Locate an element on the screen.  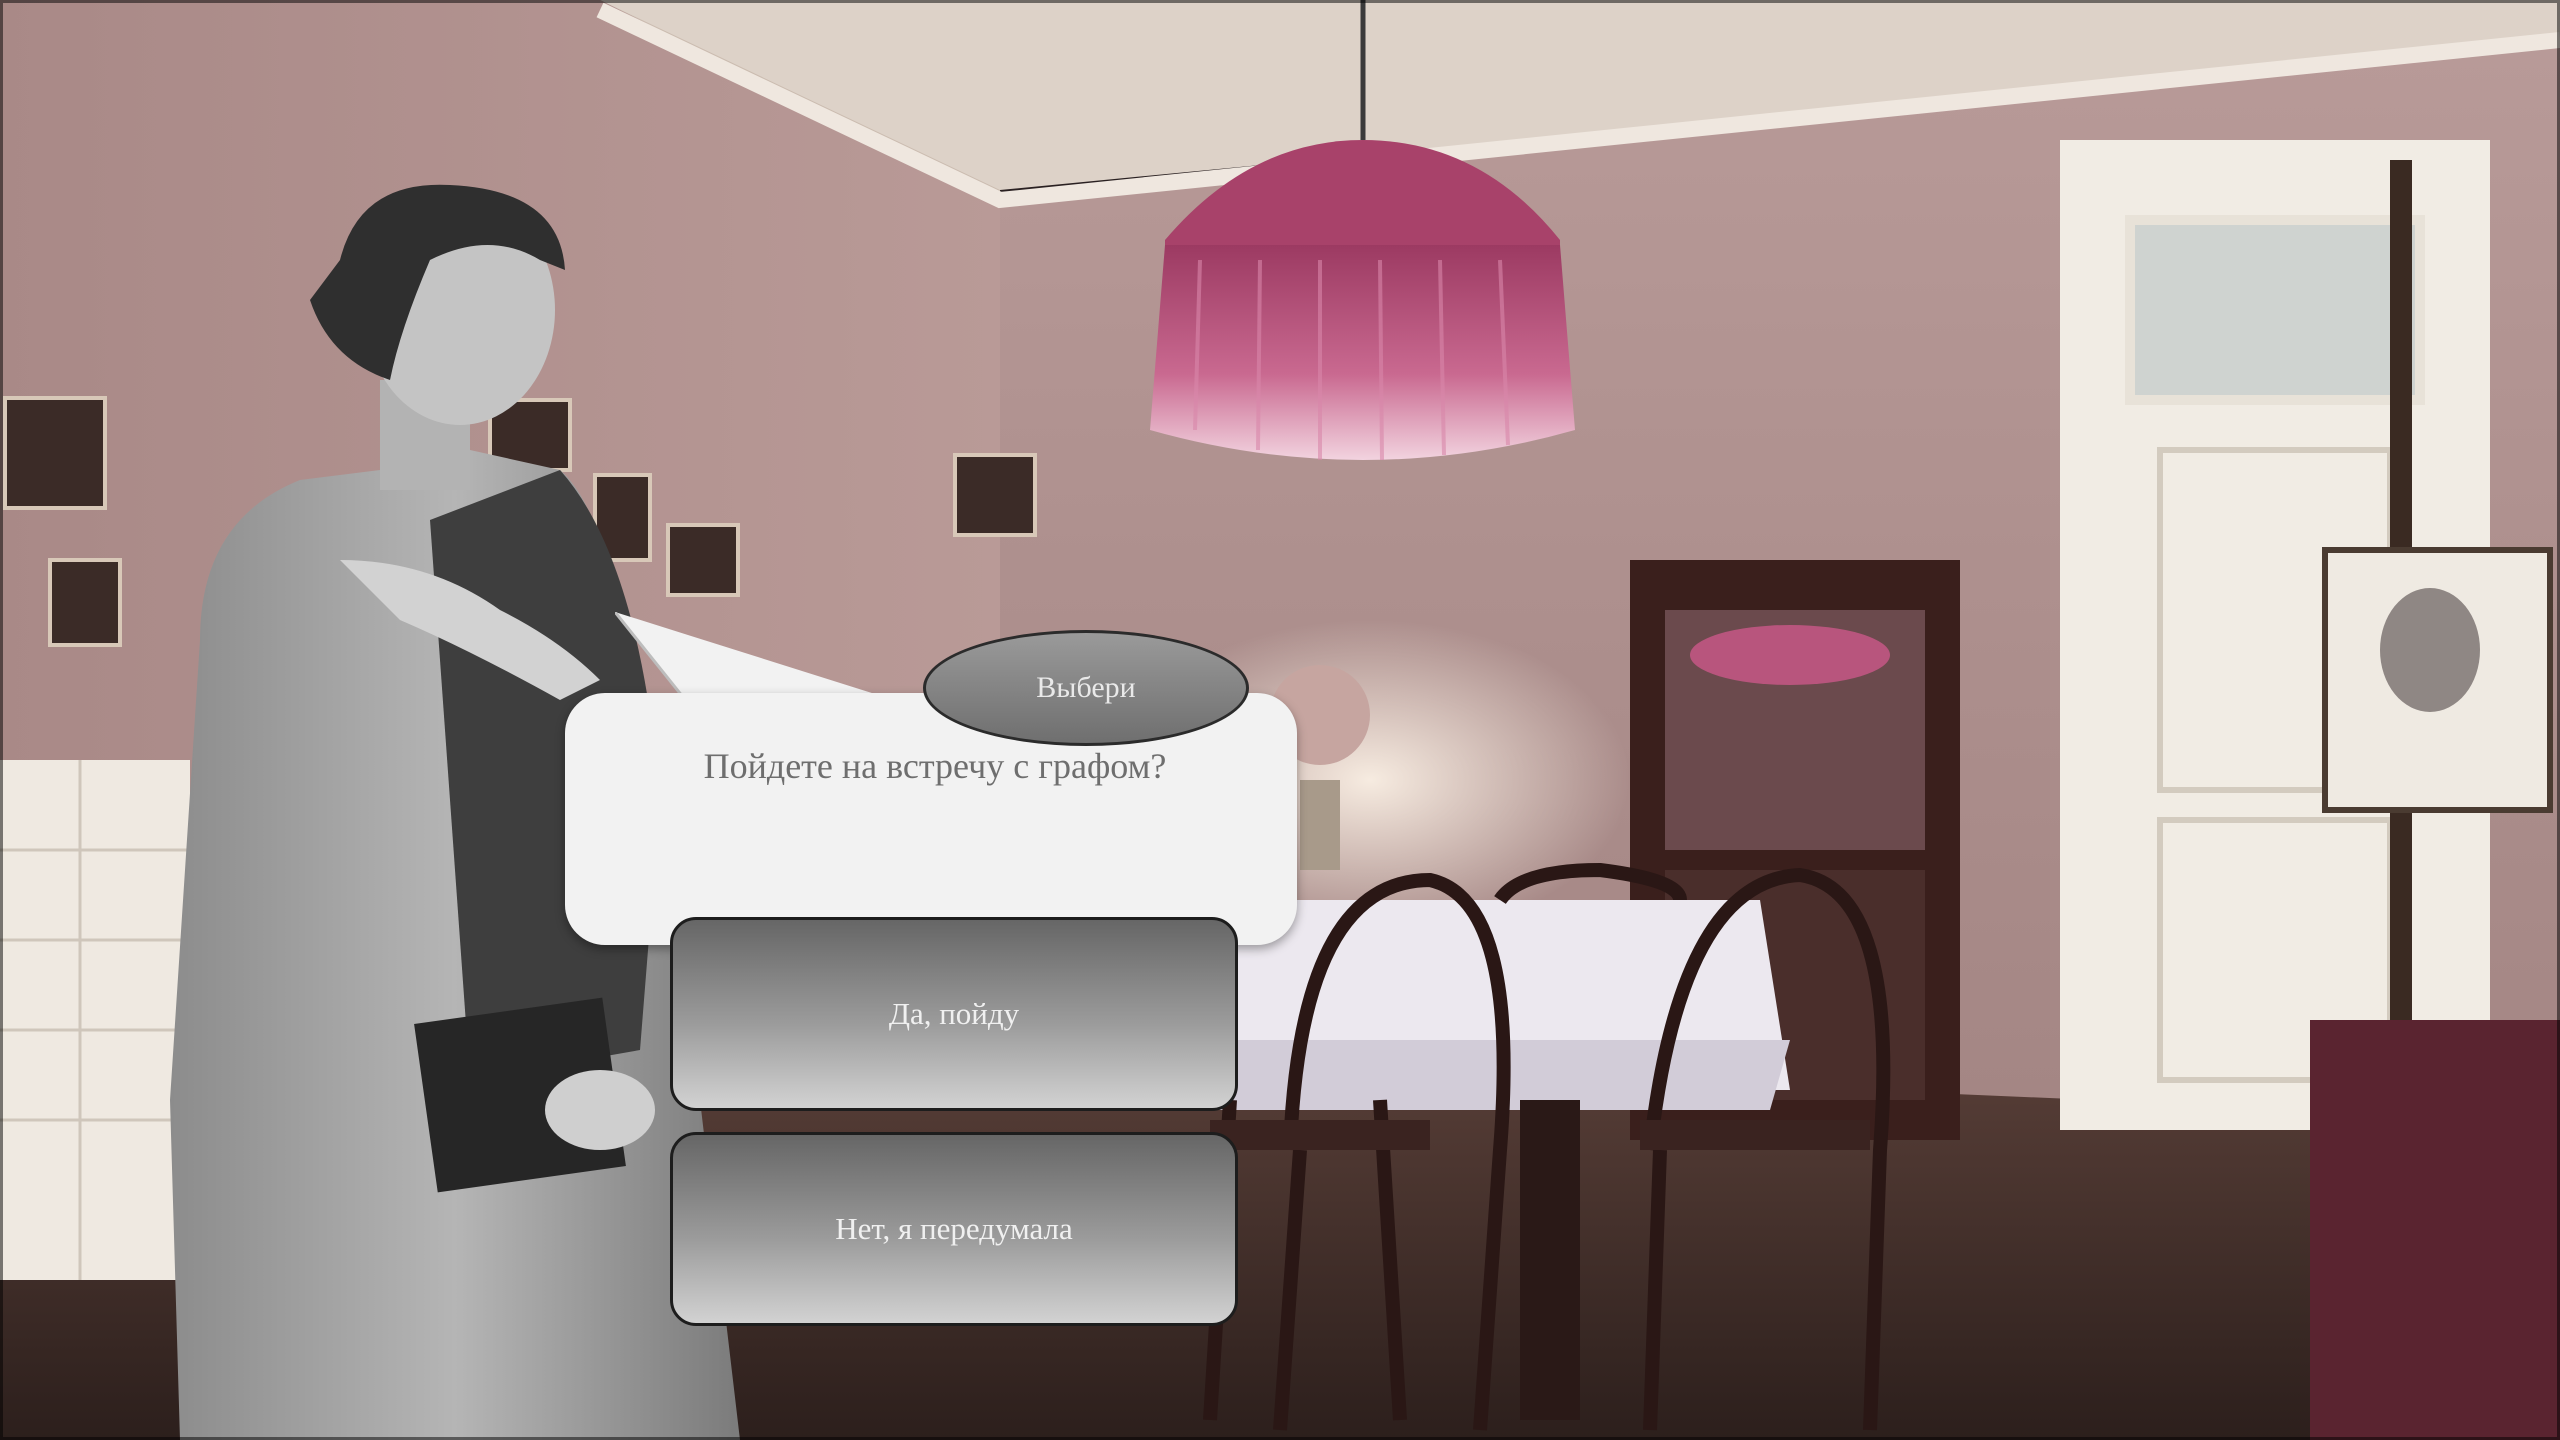
dialog-title-badge: Выбери is located at coordinates (1086, 688).